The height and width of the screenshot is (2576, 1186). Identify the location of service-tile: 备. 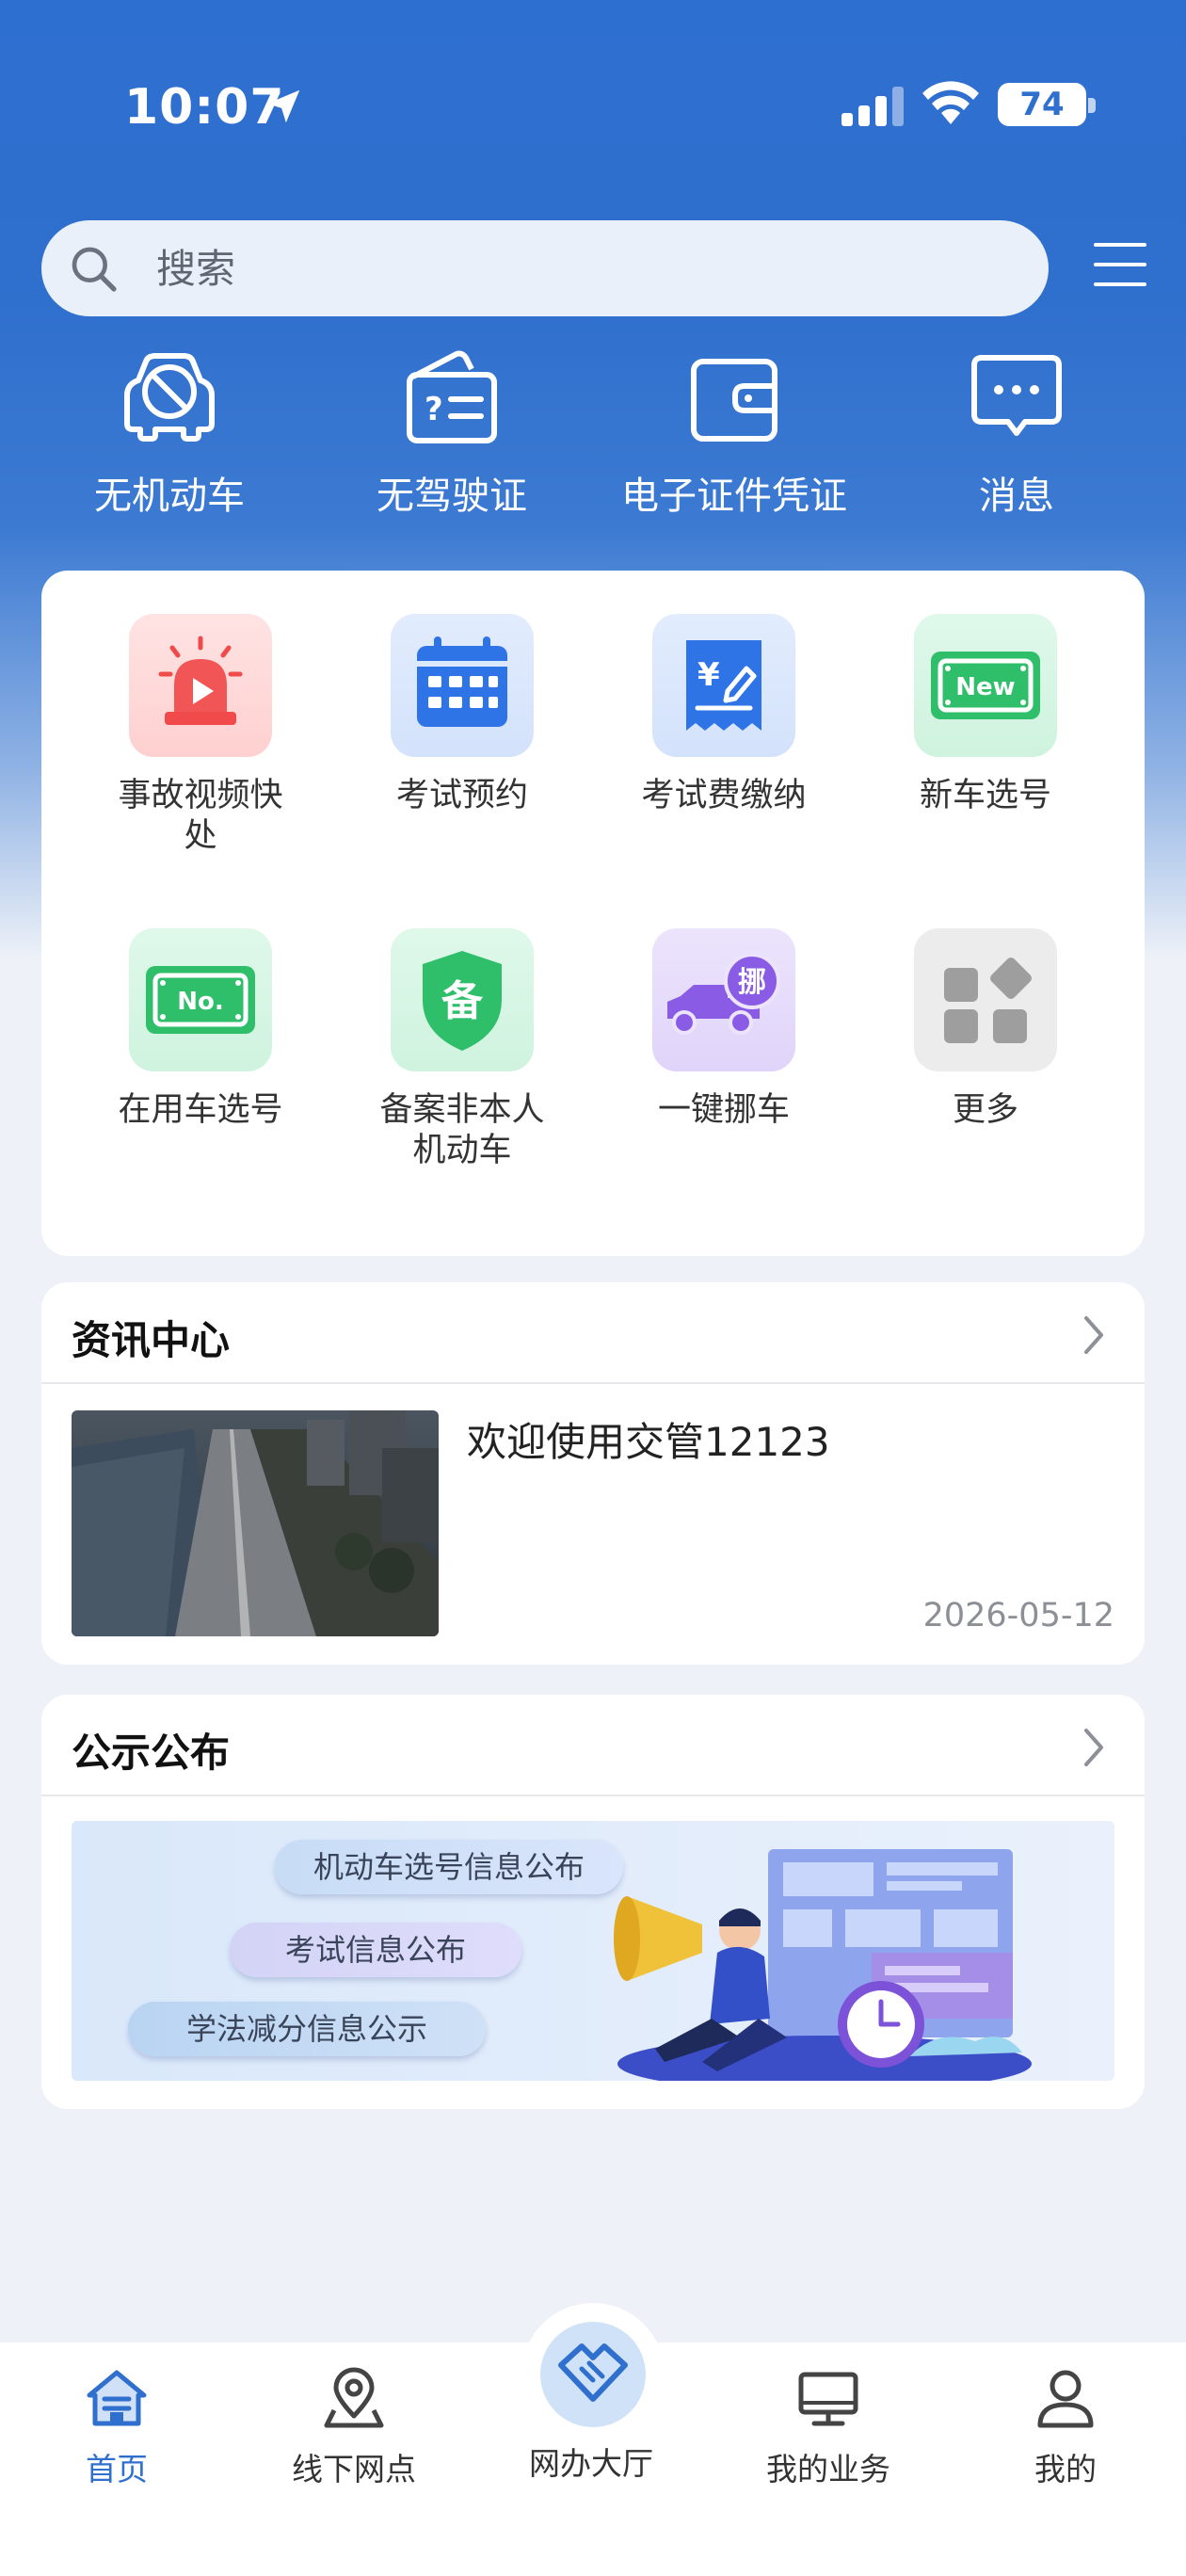
(462, 999).